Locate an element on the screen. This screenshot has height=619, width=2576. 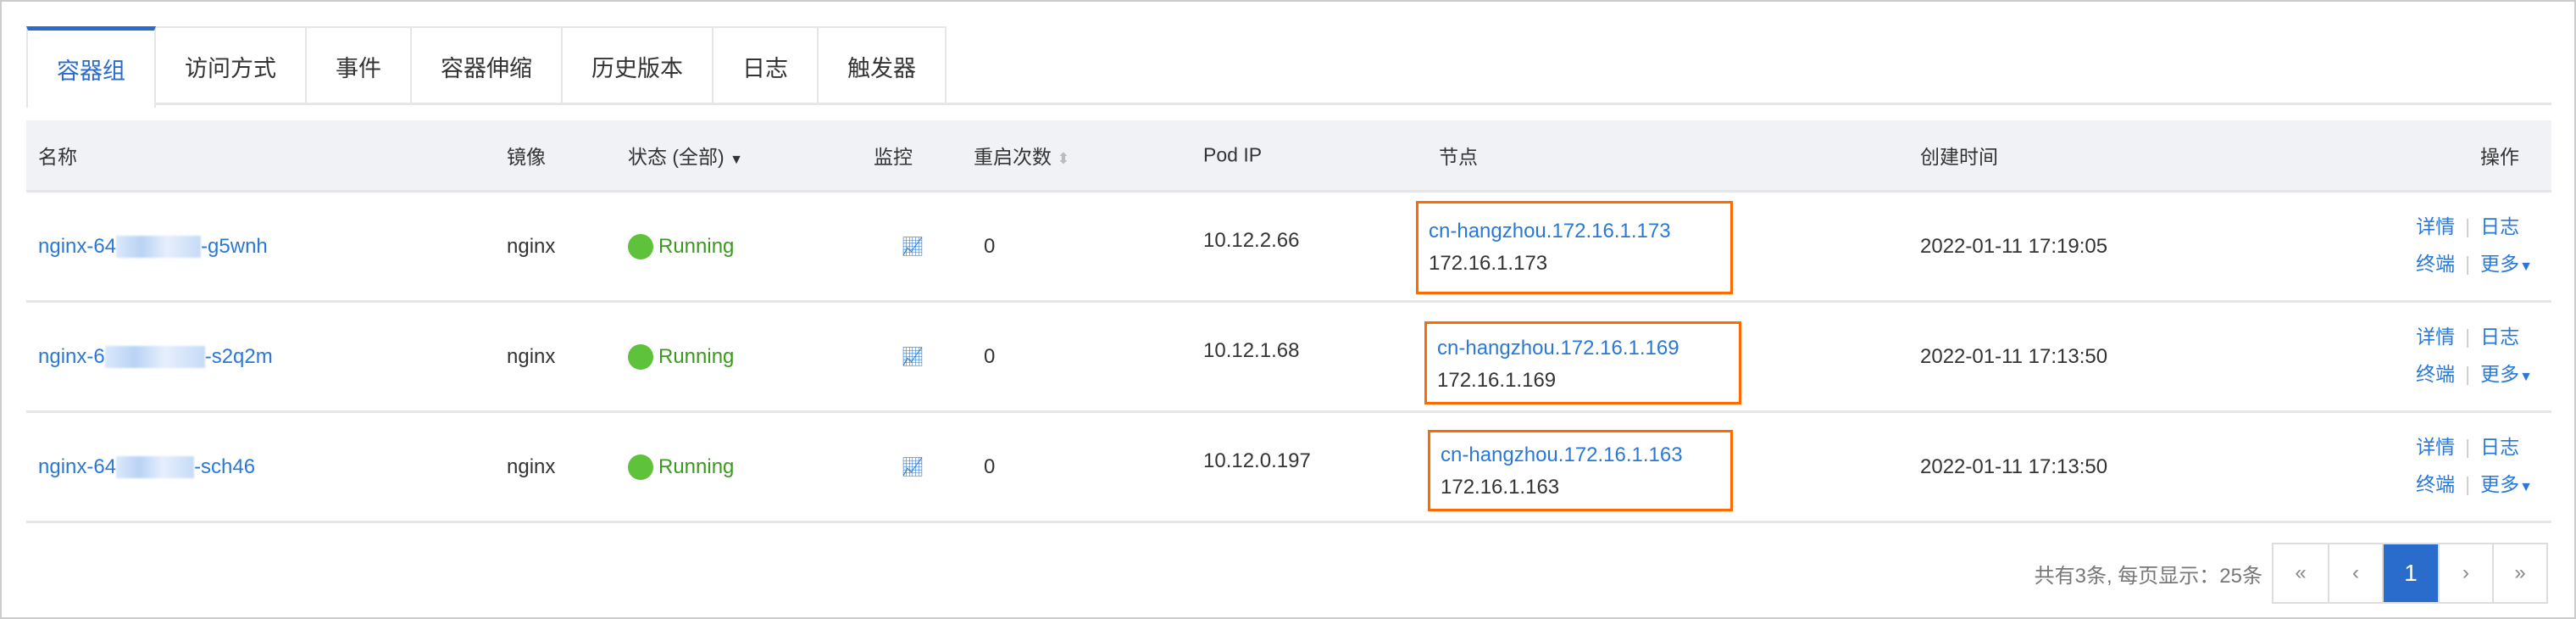
pod-name-suffix: -s2q2m is located at coordinates (238, 356).